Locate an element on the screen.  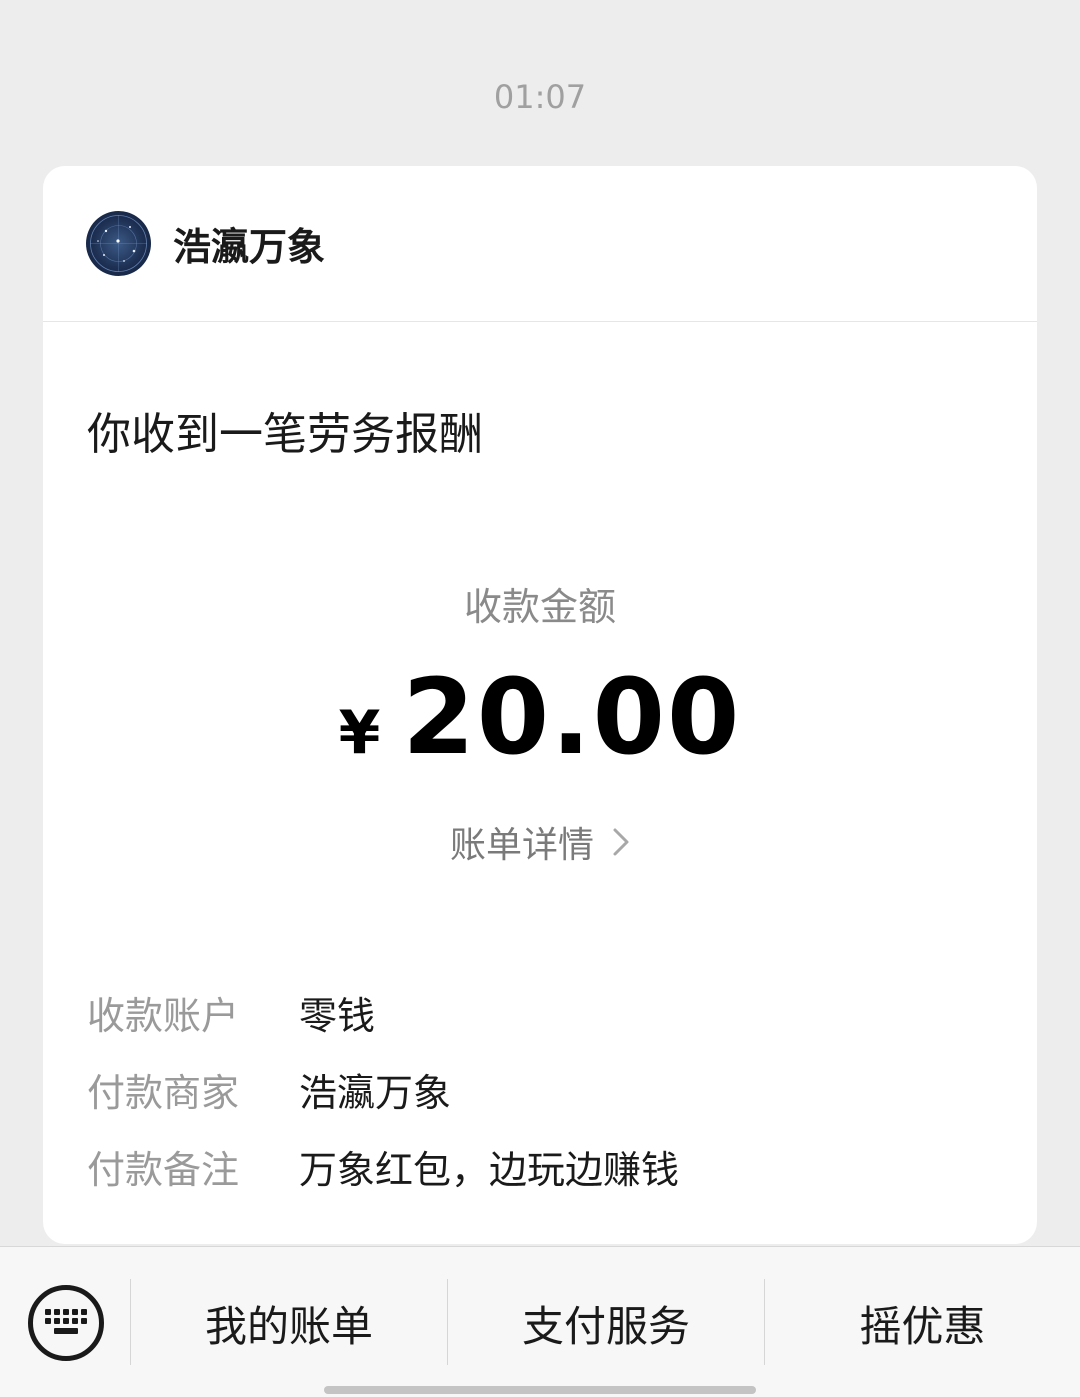
detail-value: 浩瀛万象 is located at coordinates (375, 1093).